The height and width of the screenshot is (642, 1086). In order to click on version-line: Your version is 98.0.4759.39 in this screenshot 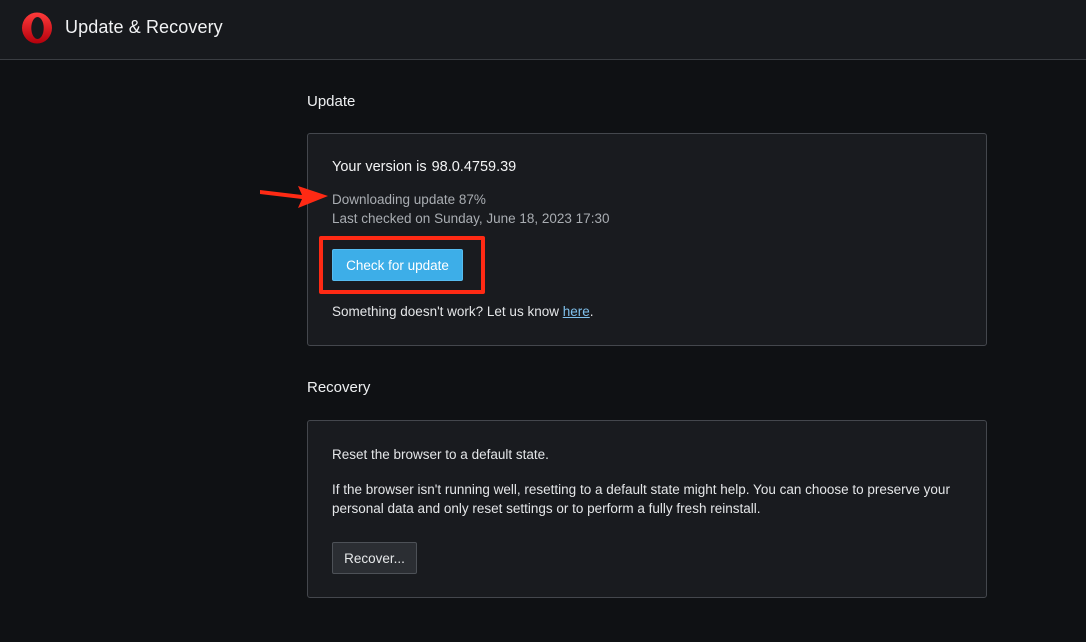, I will do `click(424, 167)`.